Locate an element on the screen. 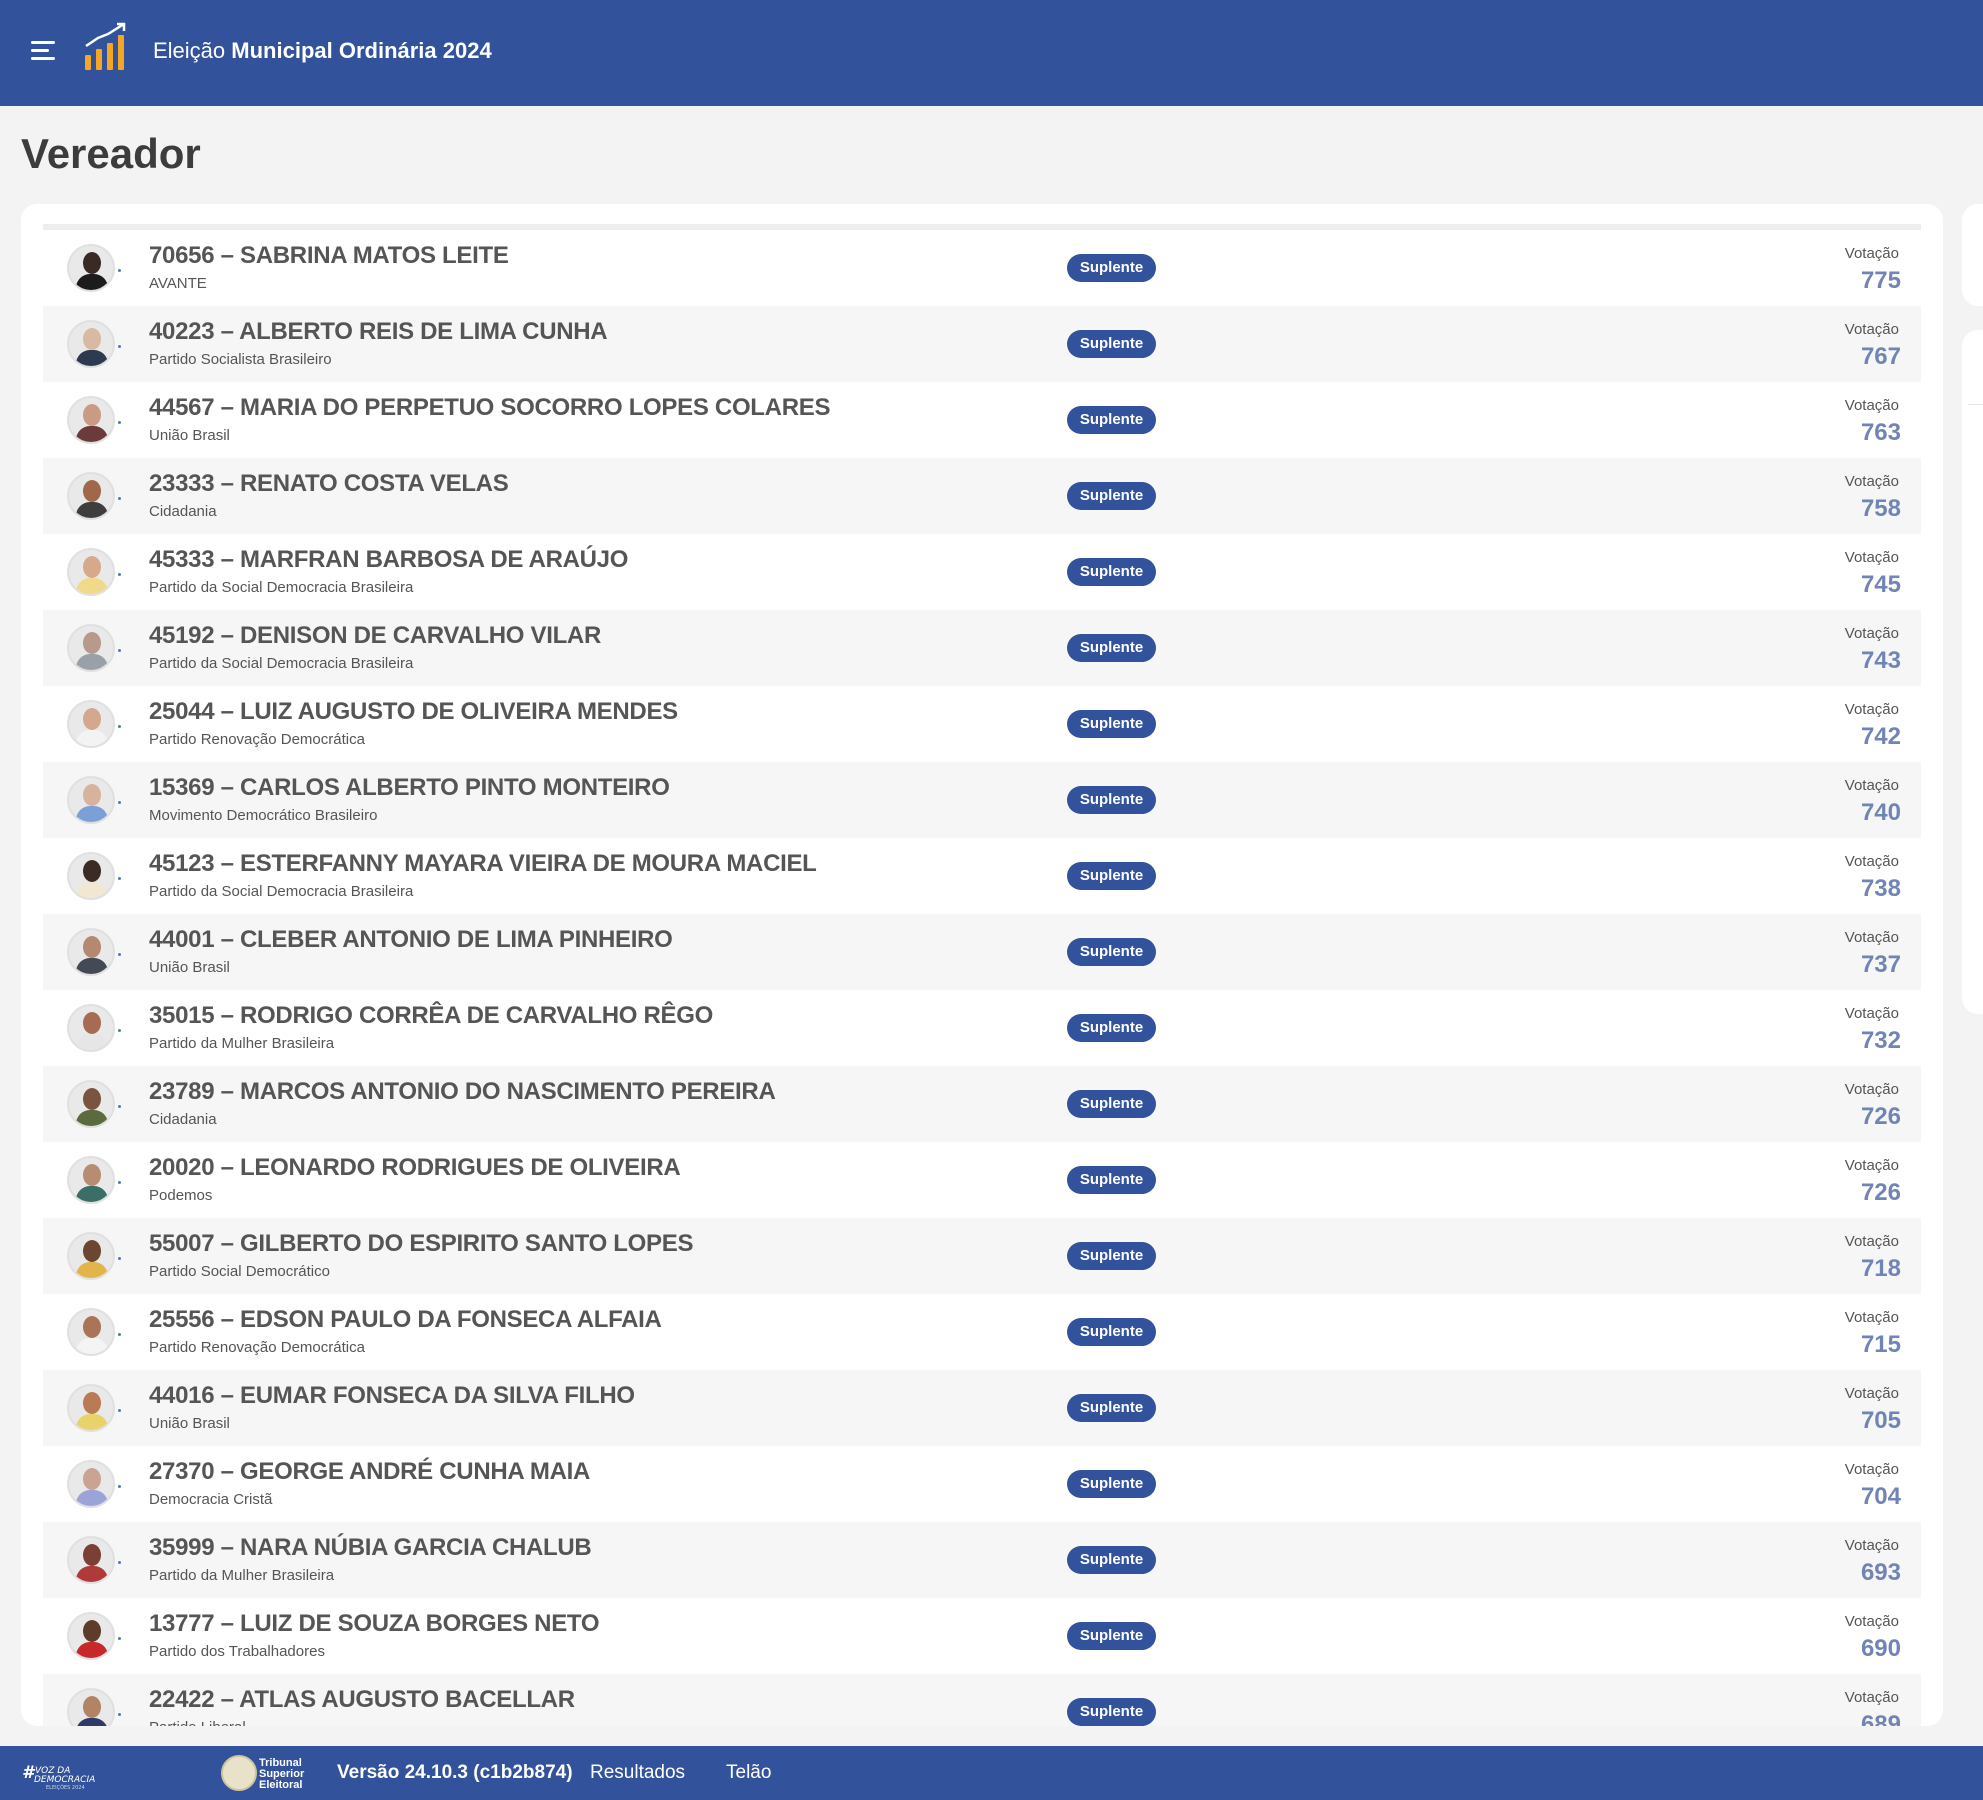  candidate-party: Partido Social Democrático is located at coordinates (239, 1271).